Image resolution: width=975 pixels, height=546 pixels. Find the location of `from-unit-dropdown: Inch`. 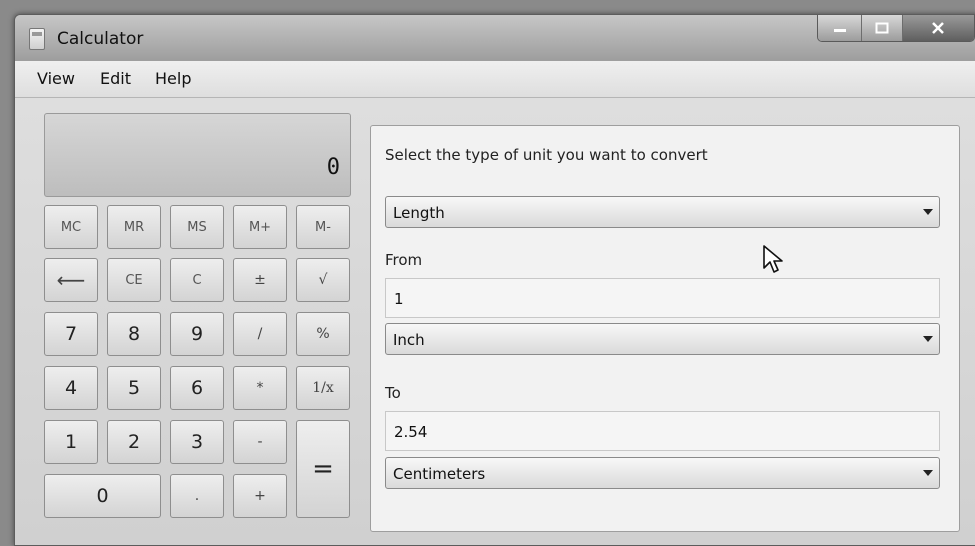

from-unit-dropdown: Inch is located at coordinates (662, 339).